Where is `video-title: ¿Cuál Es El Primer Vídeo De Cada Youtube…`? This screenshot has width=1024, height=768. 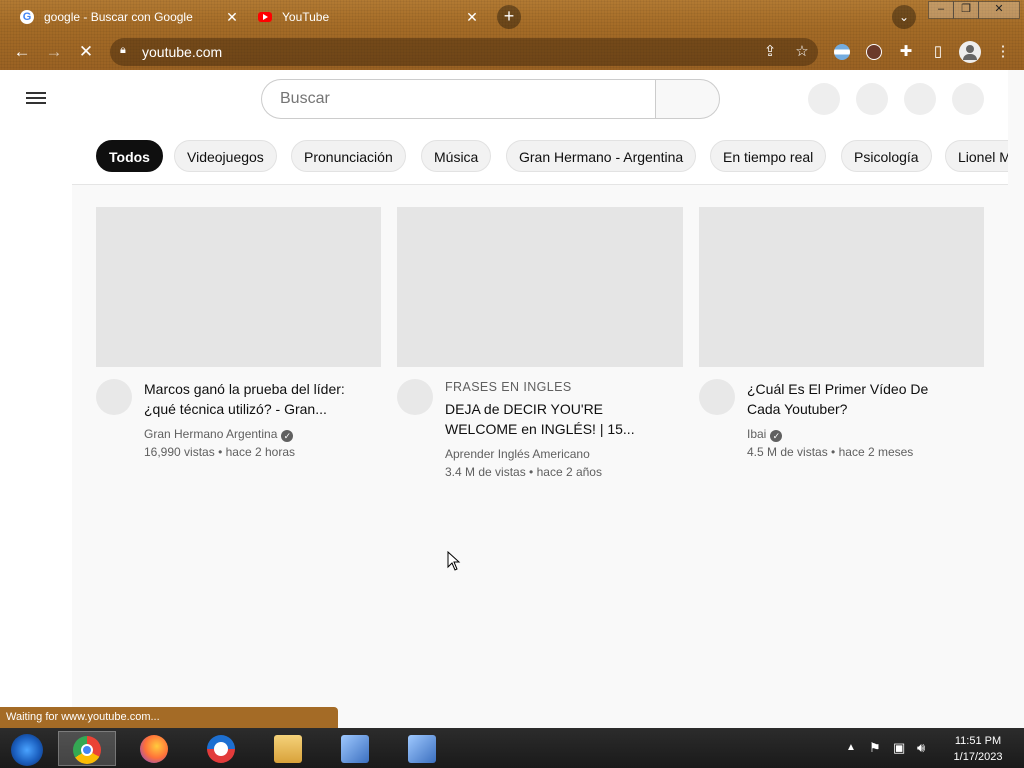
video-title: ¿Cuál Es El Primer Vídeo De Cada Youtube… is located at coordinates (852, 399).